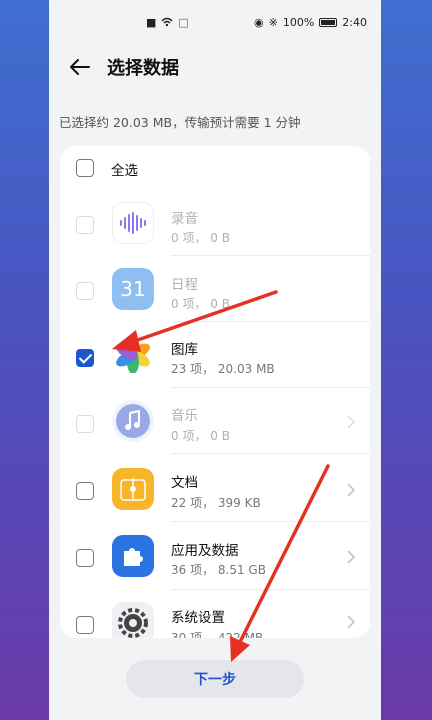 This screenshot has width=432, height=720. Describe the element at coordinates (205, 551) in the screenshot. I see `item-name: 应用及数据` at that location.